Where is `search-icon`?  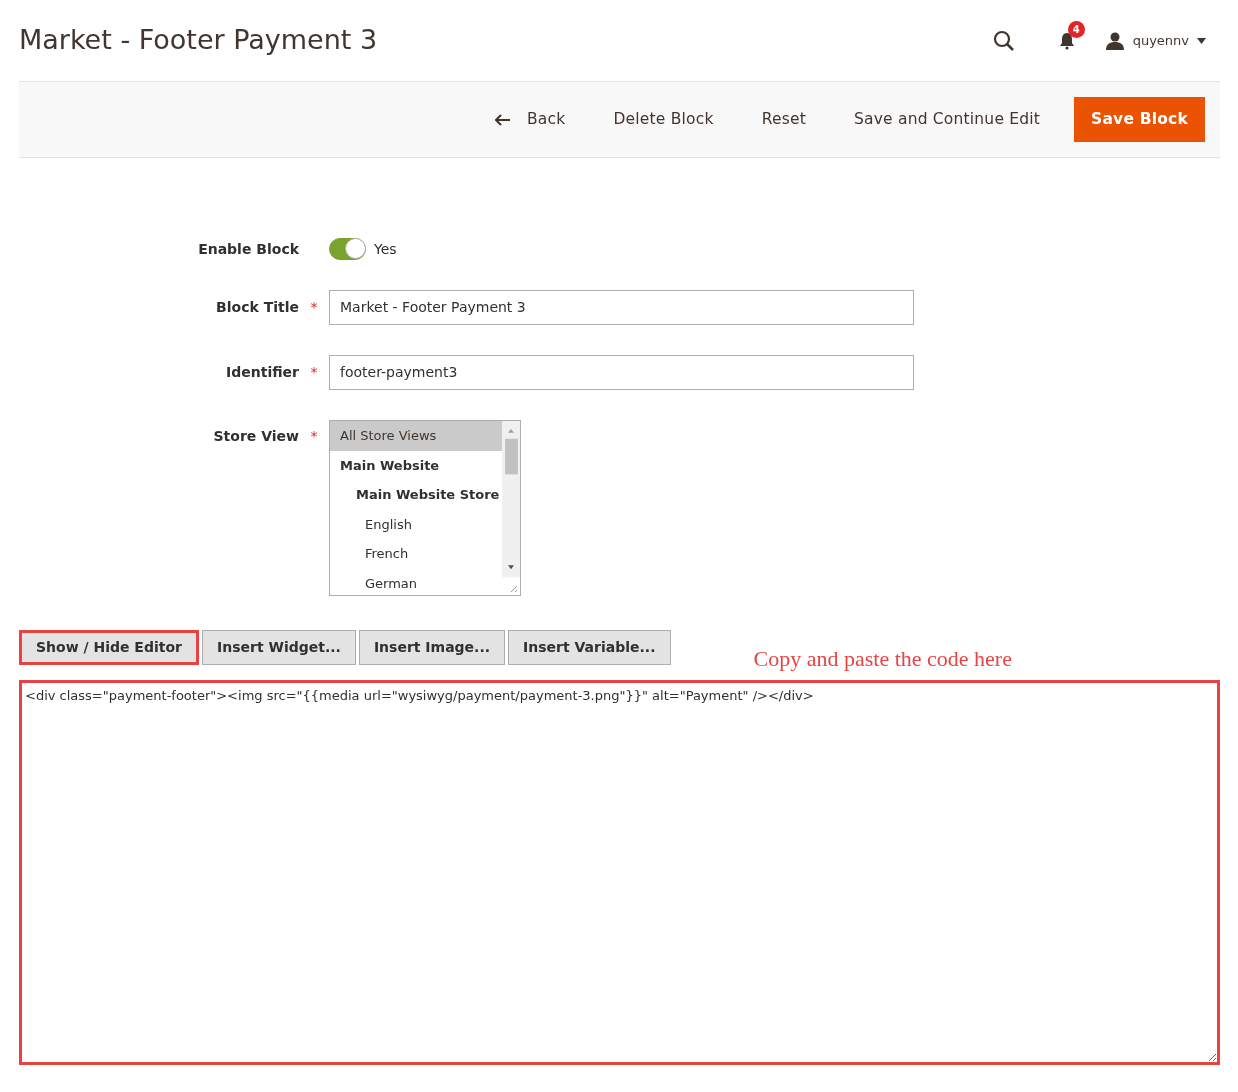 search-icon is located at coordinates (1003, 40).